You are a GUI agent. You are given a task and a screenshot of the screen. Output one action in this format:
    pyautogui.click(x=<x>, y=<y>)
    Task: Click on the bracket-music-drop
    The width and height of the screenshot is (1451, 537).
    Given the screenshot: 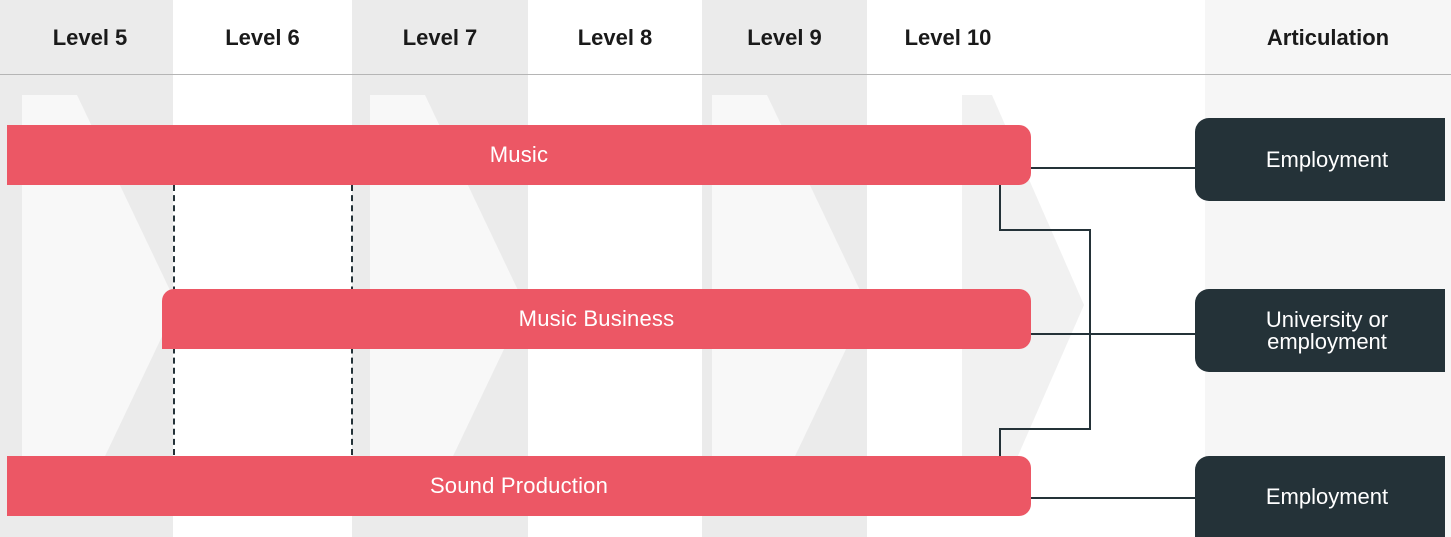 What is the action you would take?
    pyautogui.click(x=1000, y=207)
    